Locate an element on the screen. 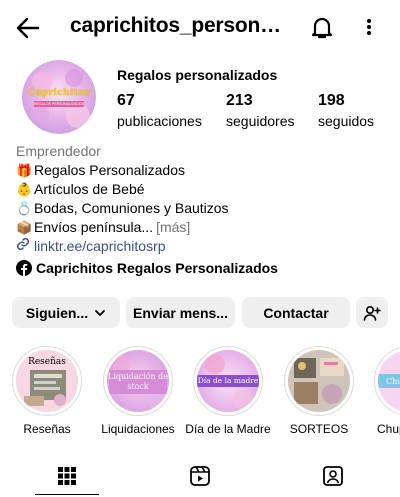 The height and width of the screenshot is (497, 400). suggested-accounts-button is located at coordinates (372, 312).